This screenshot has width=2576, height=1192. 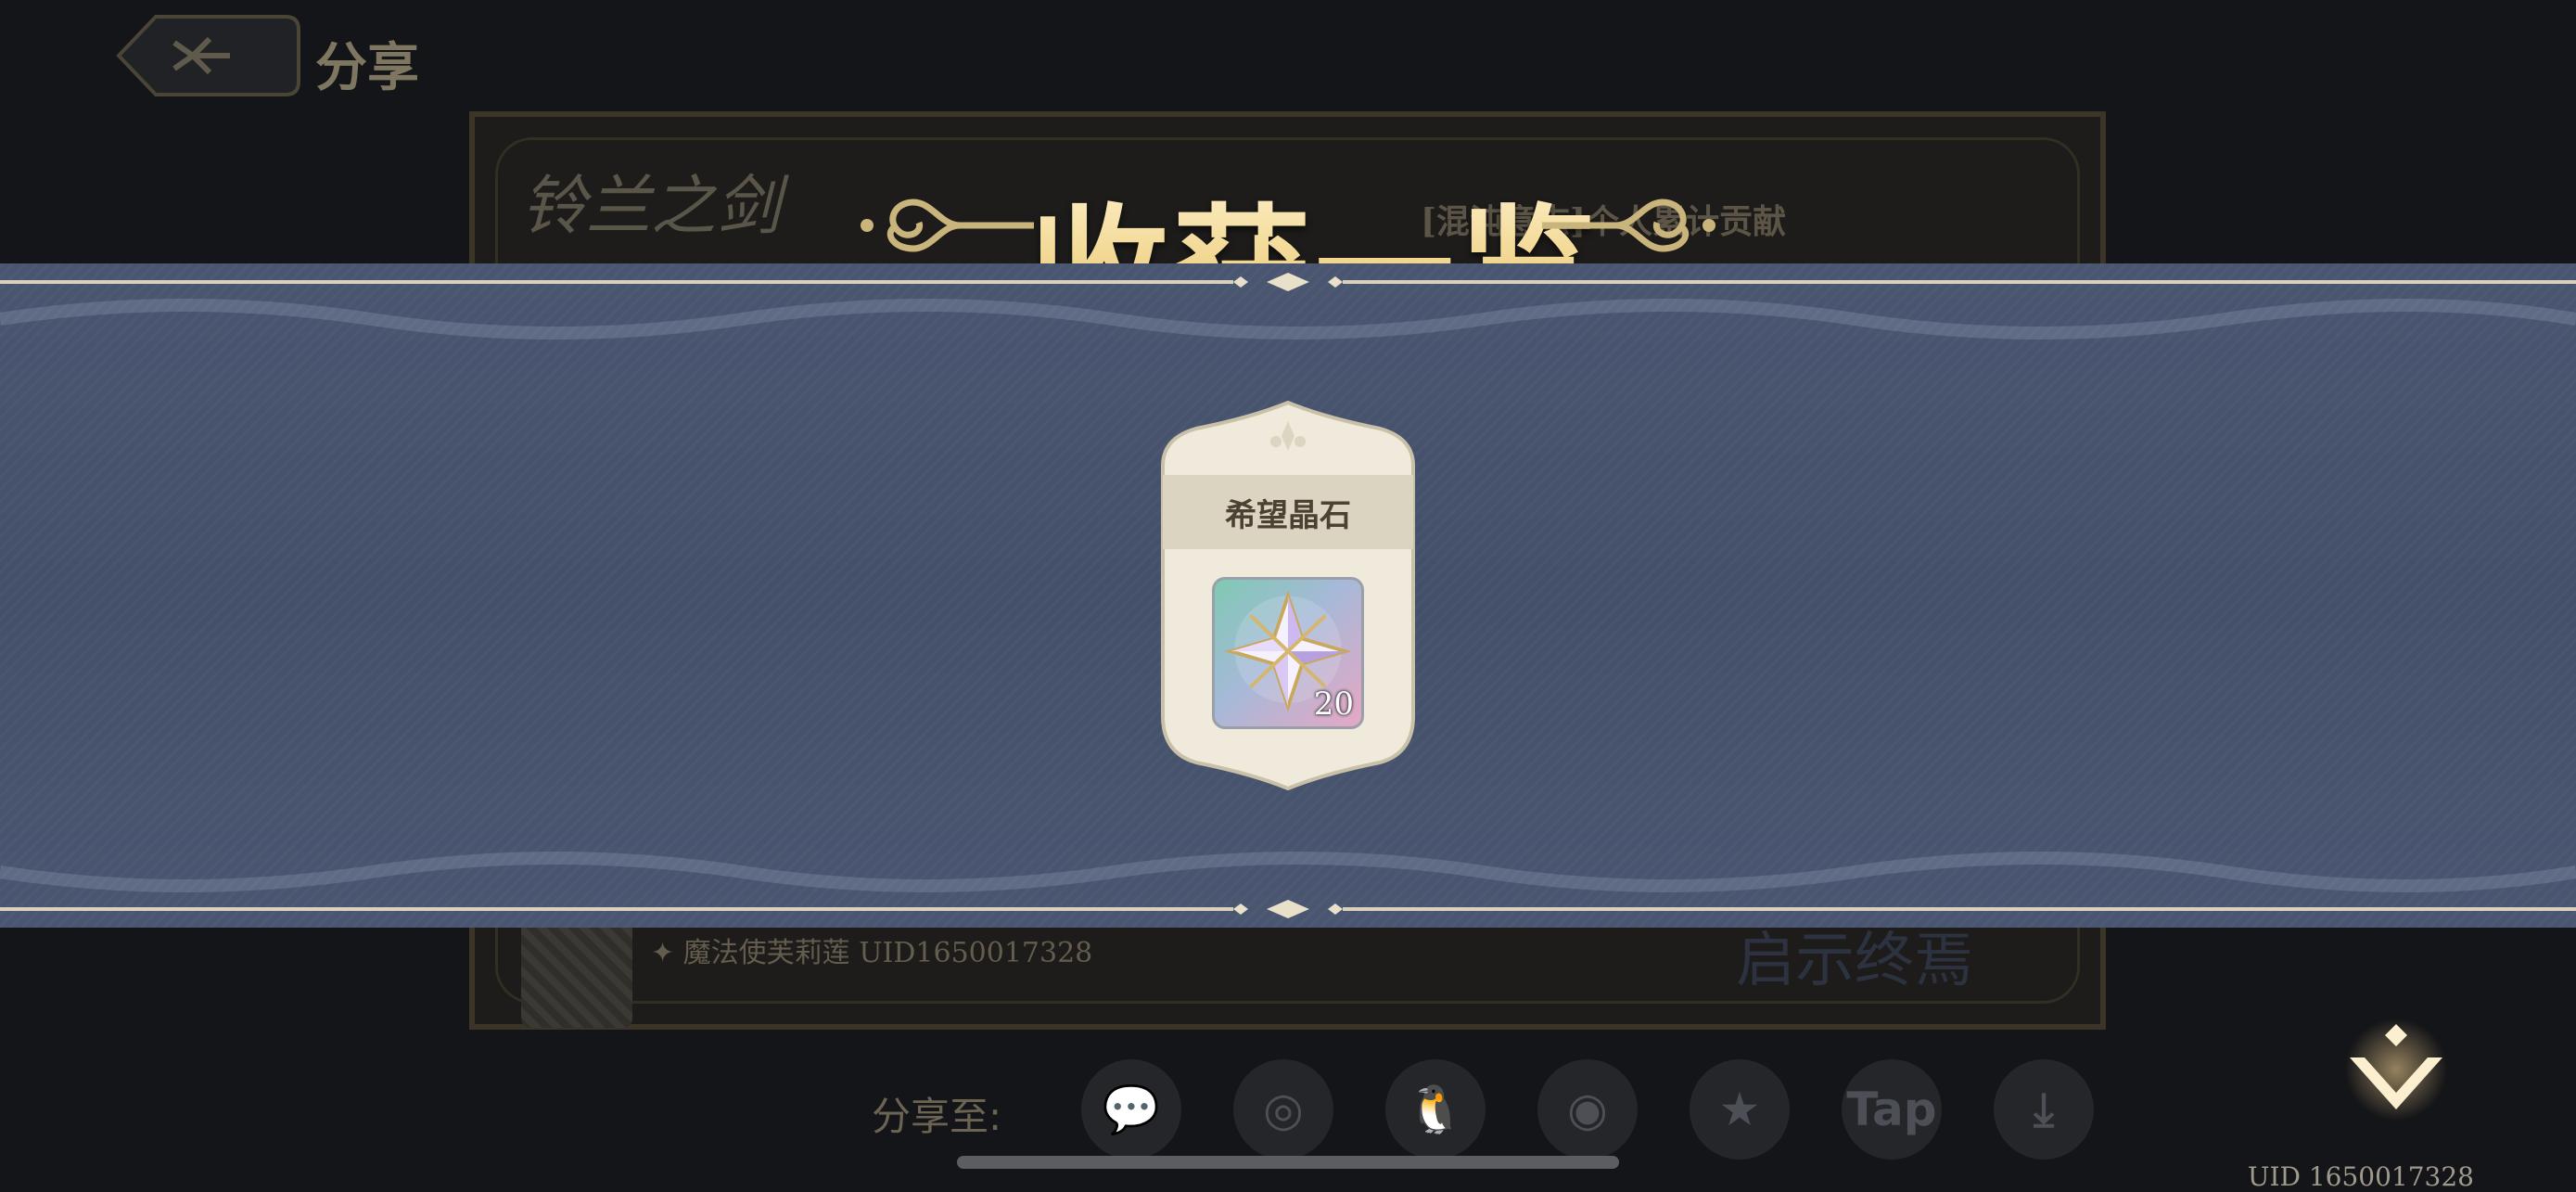 What do you see at coordinates (1333, 704) in the screenshot?
I see `item-quantity: 20` at bounding box center [1333, 704].